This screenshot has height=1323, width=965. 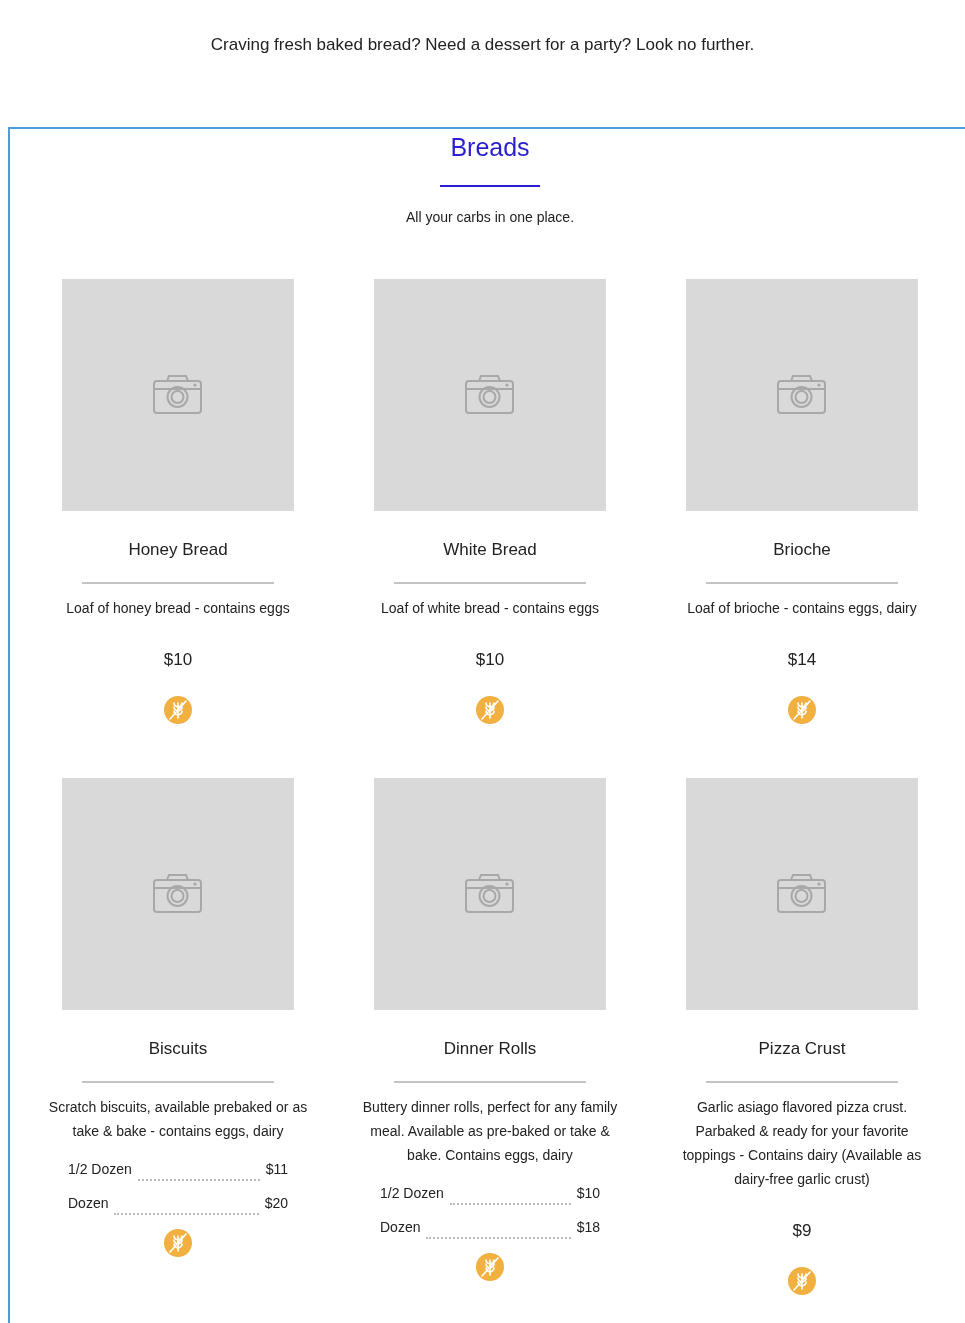 I want to click on item-price: $9, so click(x=802, y=1231).